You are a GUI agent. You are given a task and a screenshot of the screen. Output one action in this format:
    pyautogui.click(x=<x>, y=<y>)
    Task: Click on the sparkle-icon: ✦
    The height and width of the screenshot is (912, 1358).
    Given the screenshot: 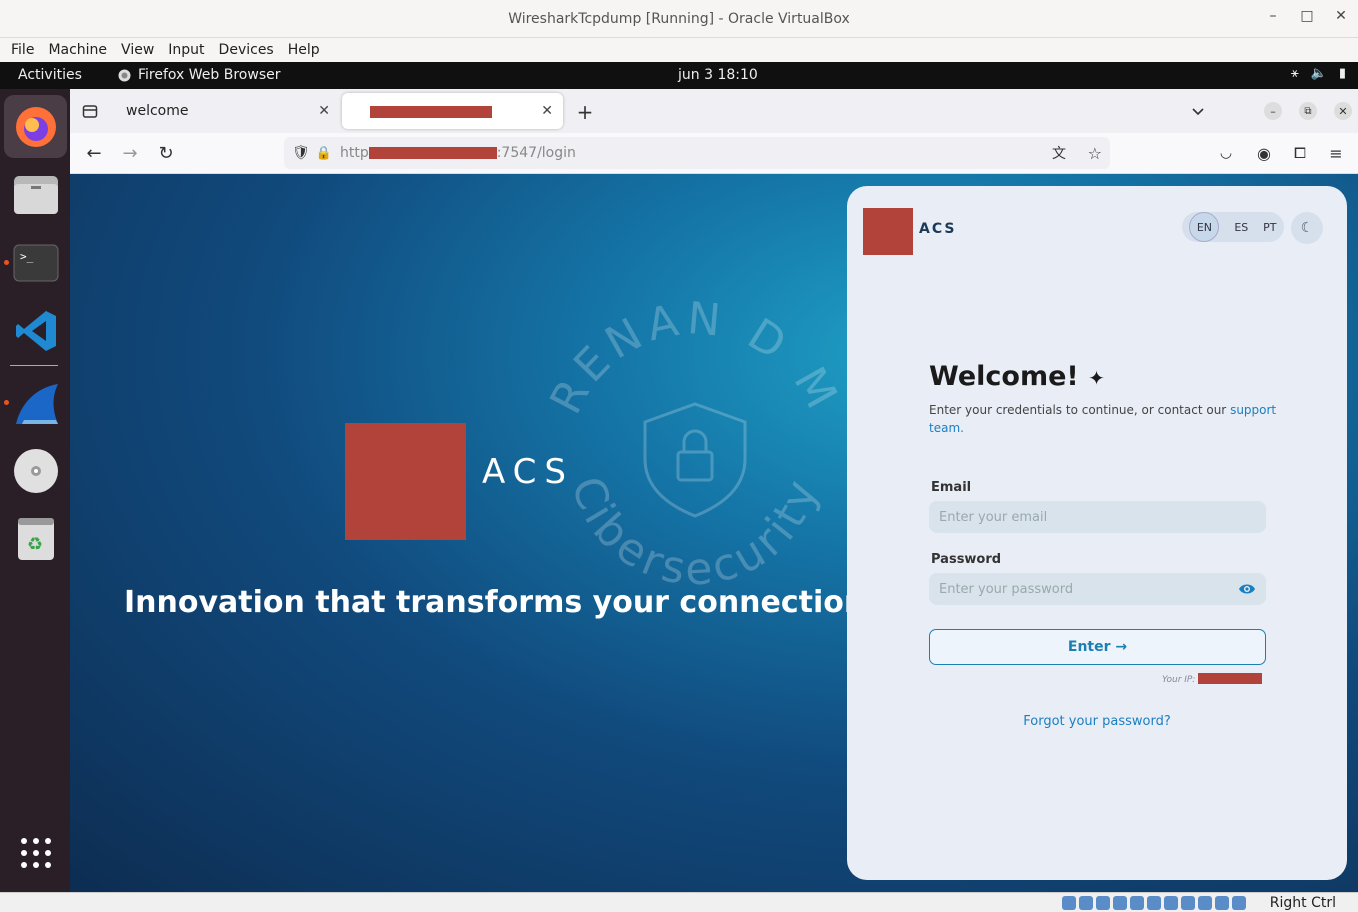 What is the action you would take?
    pyautogui.click(x=1096, y=378)
    